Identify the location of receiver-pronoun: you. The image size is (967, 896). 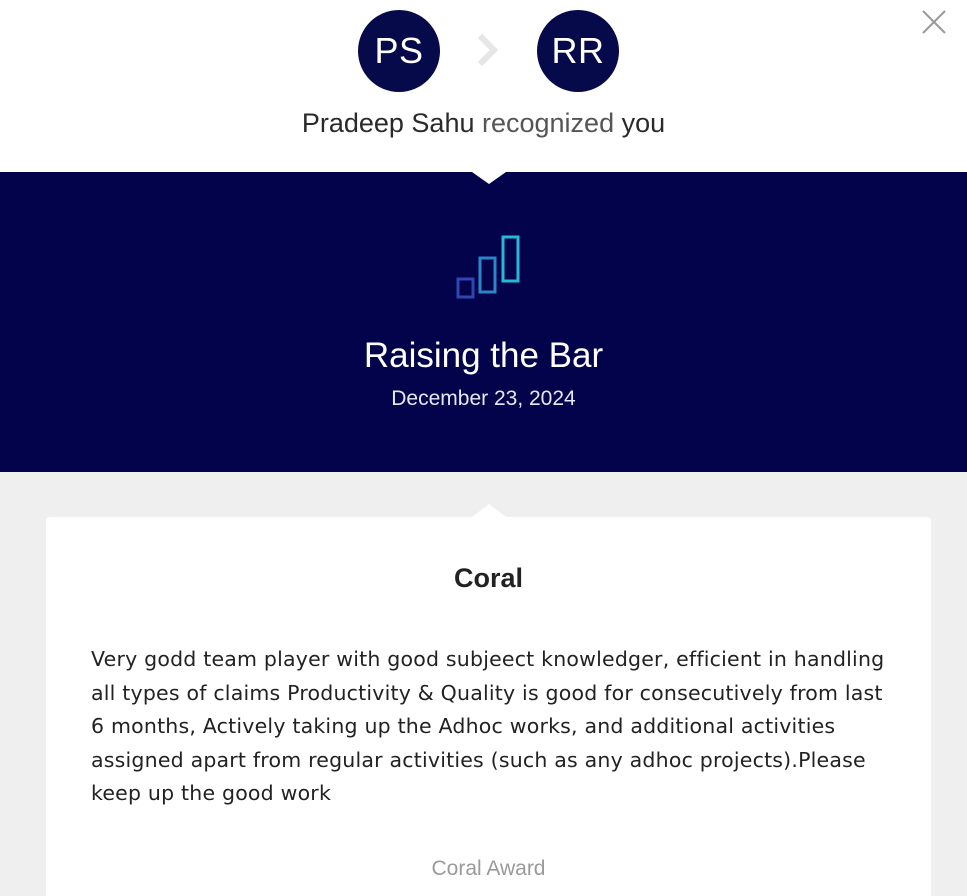
(643, 123).